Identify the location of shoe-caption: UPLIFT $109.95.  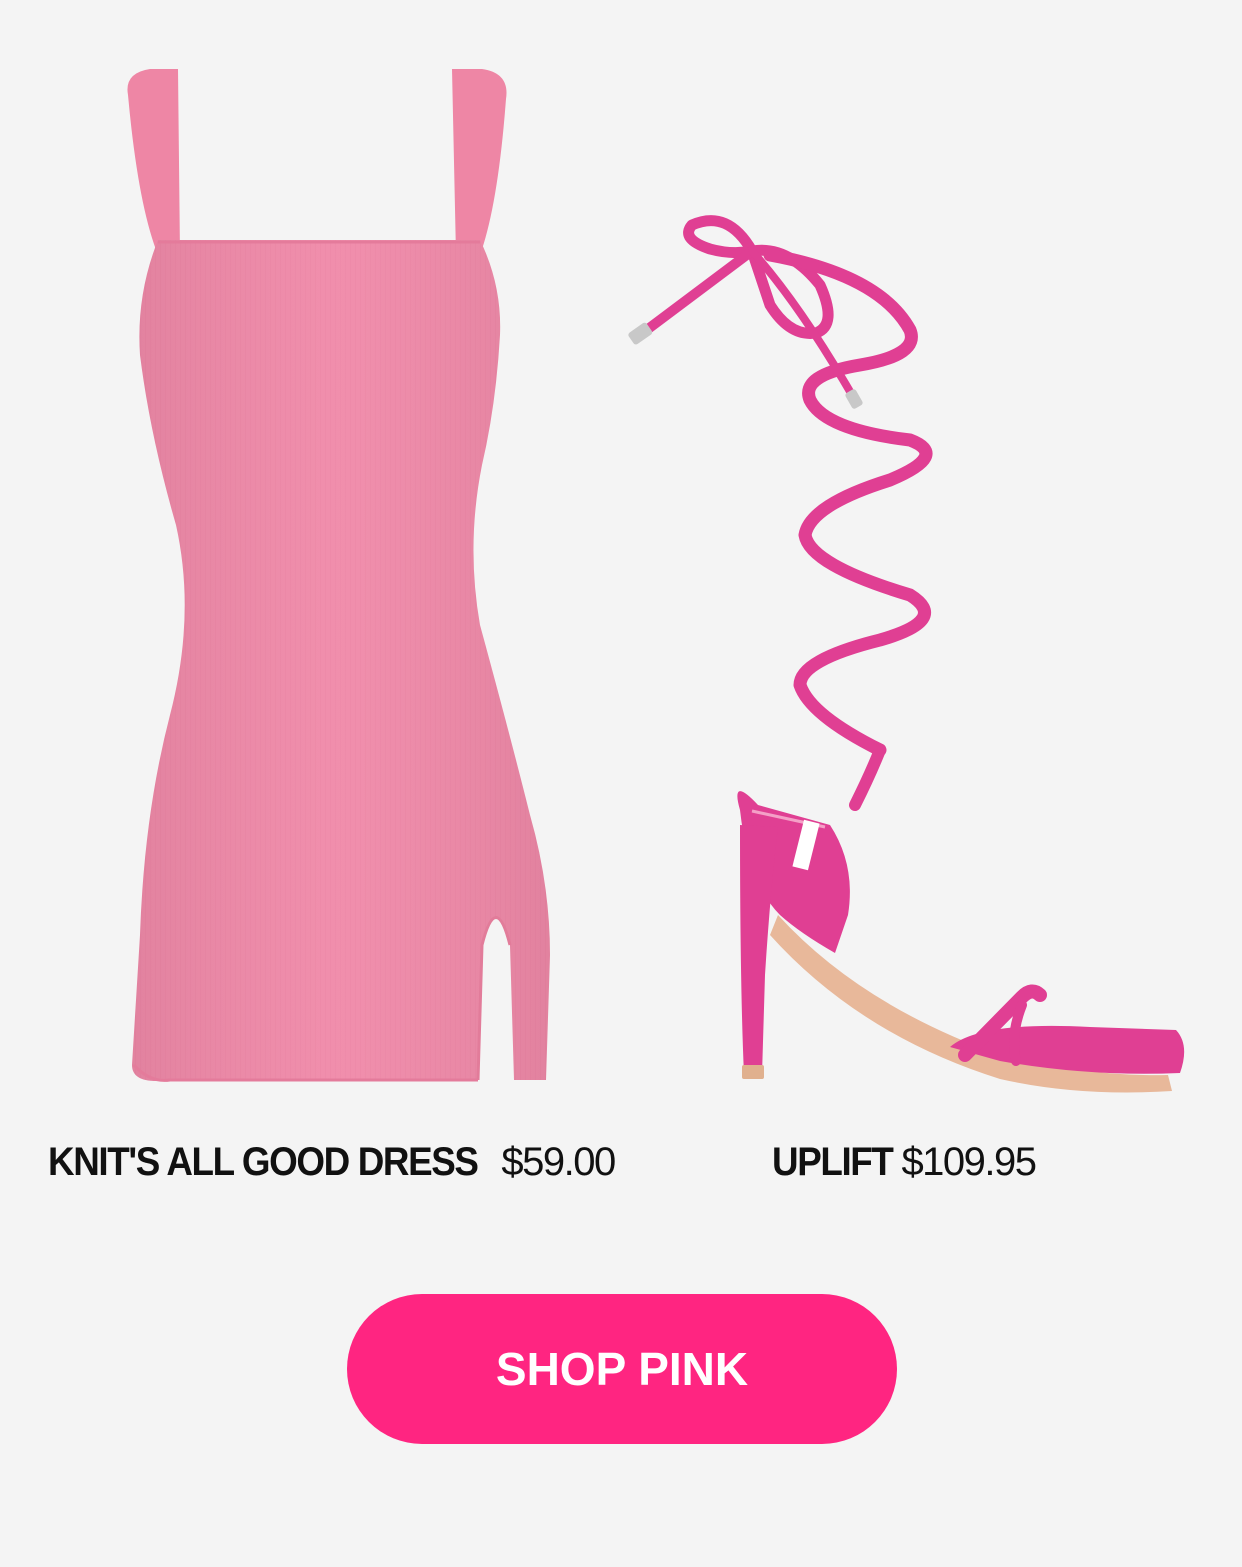
(904, 1162).